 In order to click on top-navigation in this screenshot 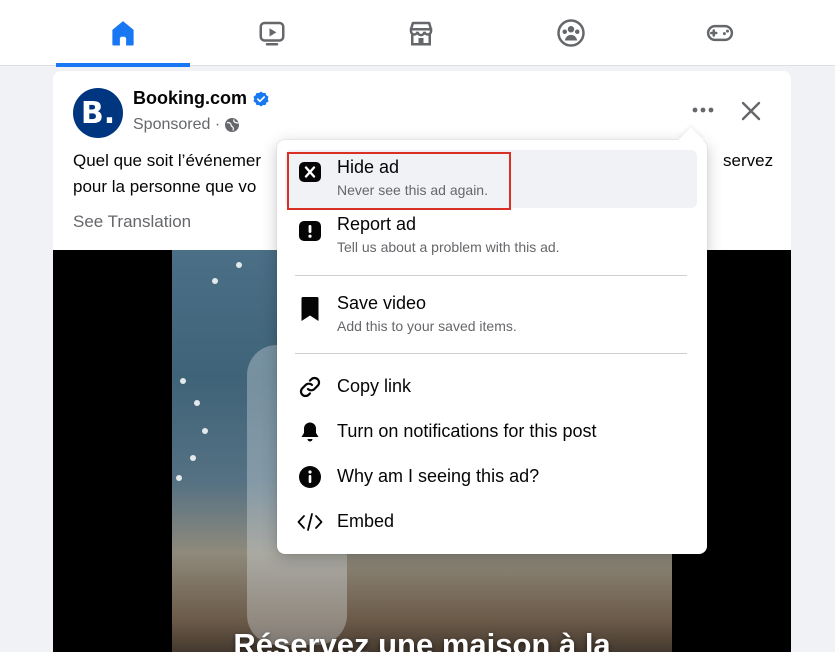, I will do `click(417, 33)`.